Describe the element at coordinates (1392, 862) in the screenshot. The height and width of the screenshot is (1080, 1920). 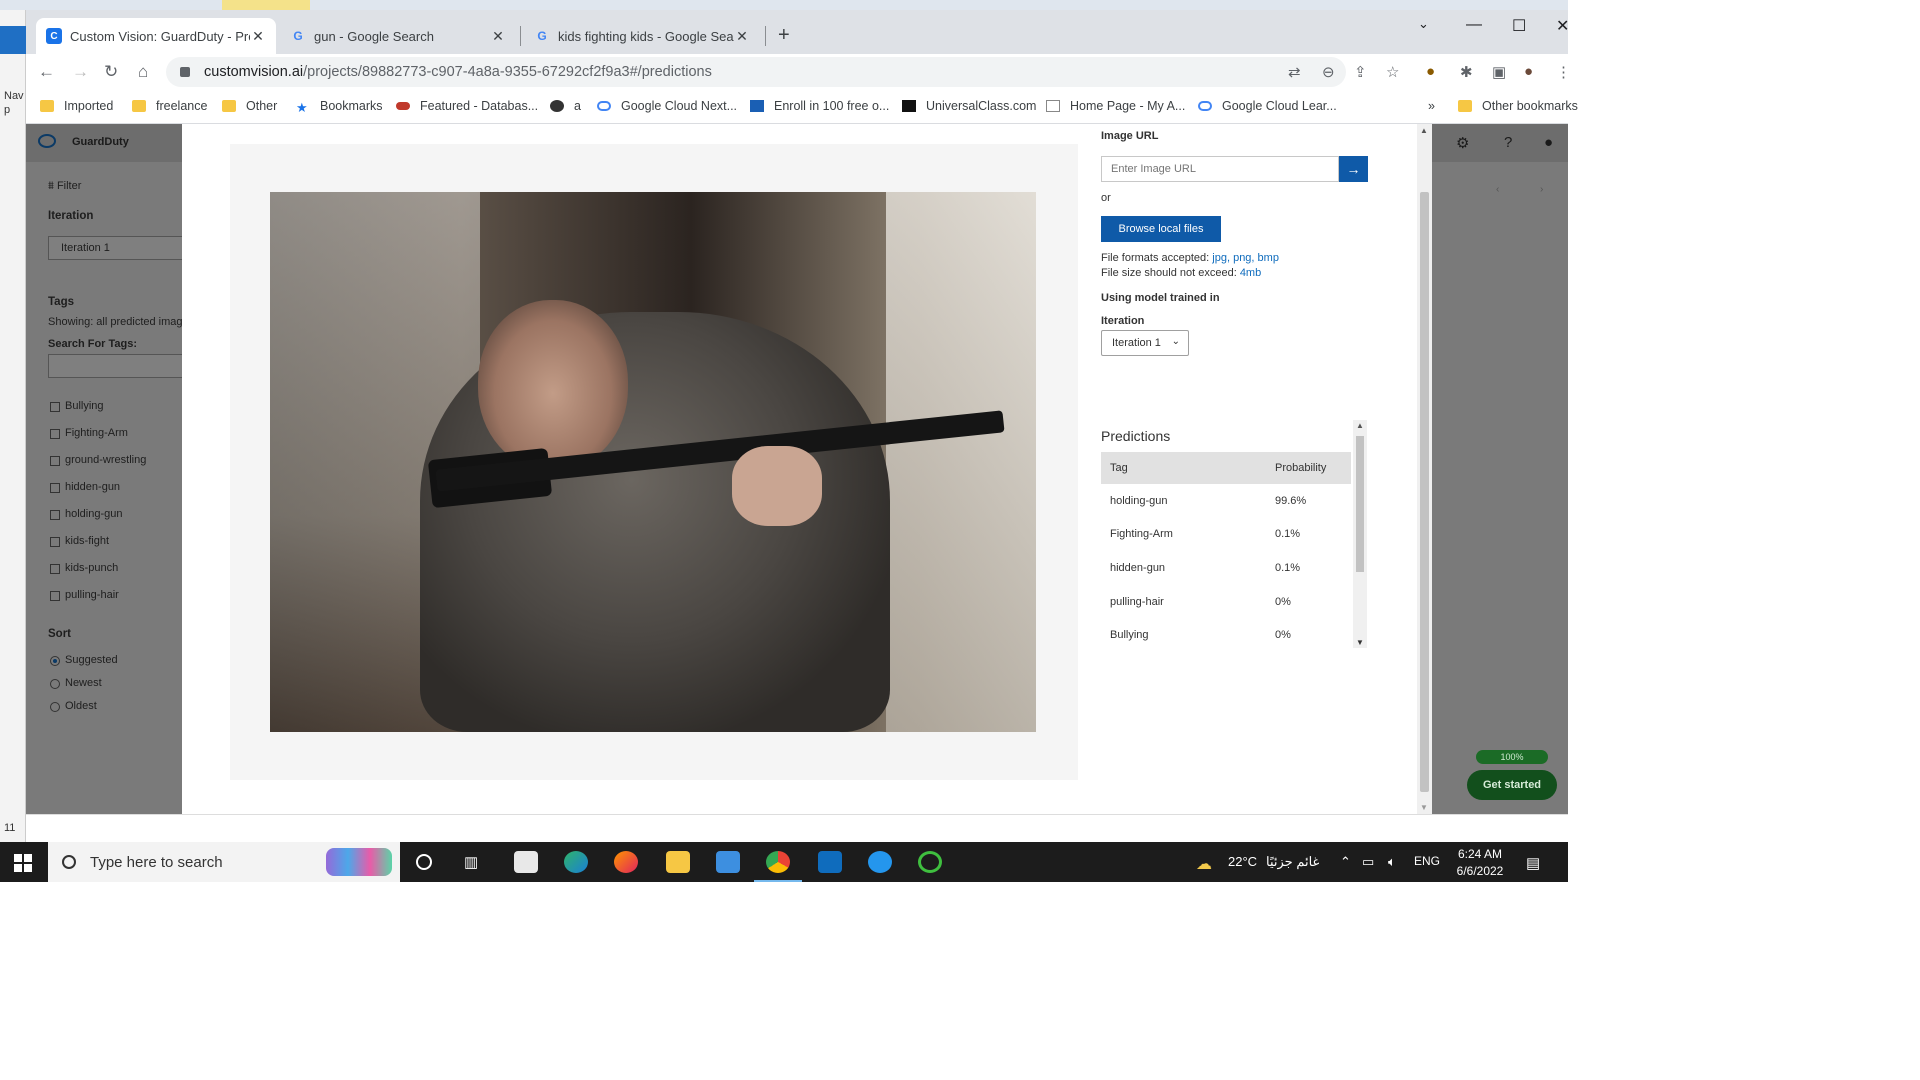
I see `volume-icon: 🔈︎` at that location.